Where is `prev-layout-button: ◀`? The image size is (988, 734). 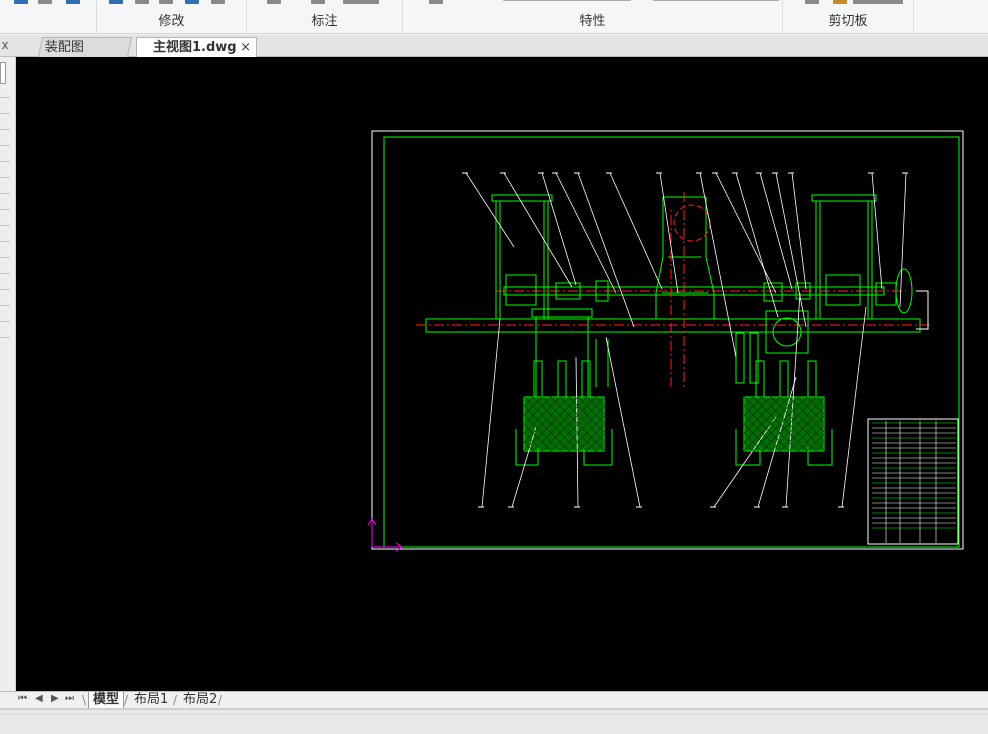 prev-layout-button: ◀ is located at coordinates (39, 698).